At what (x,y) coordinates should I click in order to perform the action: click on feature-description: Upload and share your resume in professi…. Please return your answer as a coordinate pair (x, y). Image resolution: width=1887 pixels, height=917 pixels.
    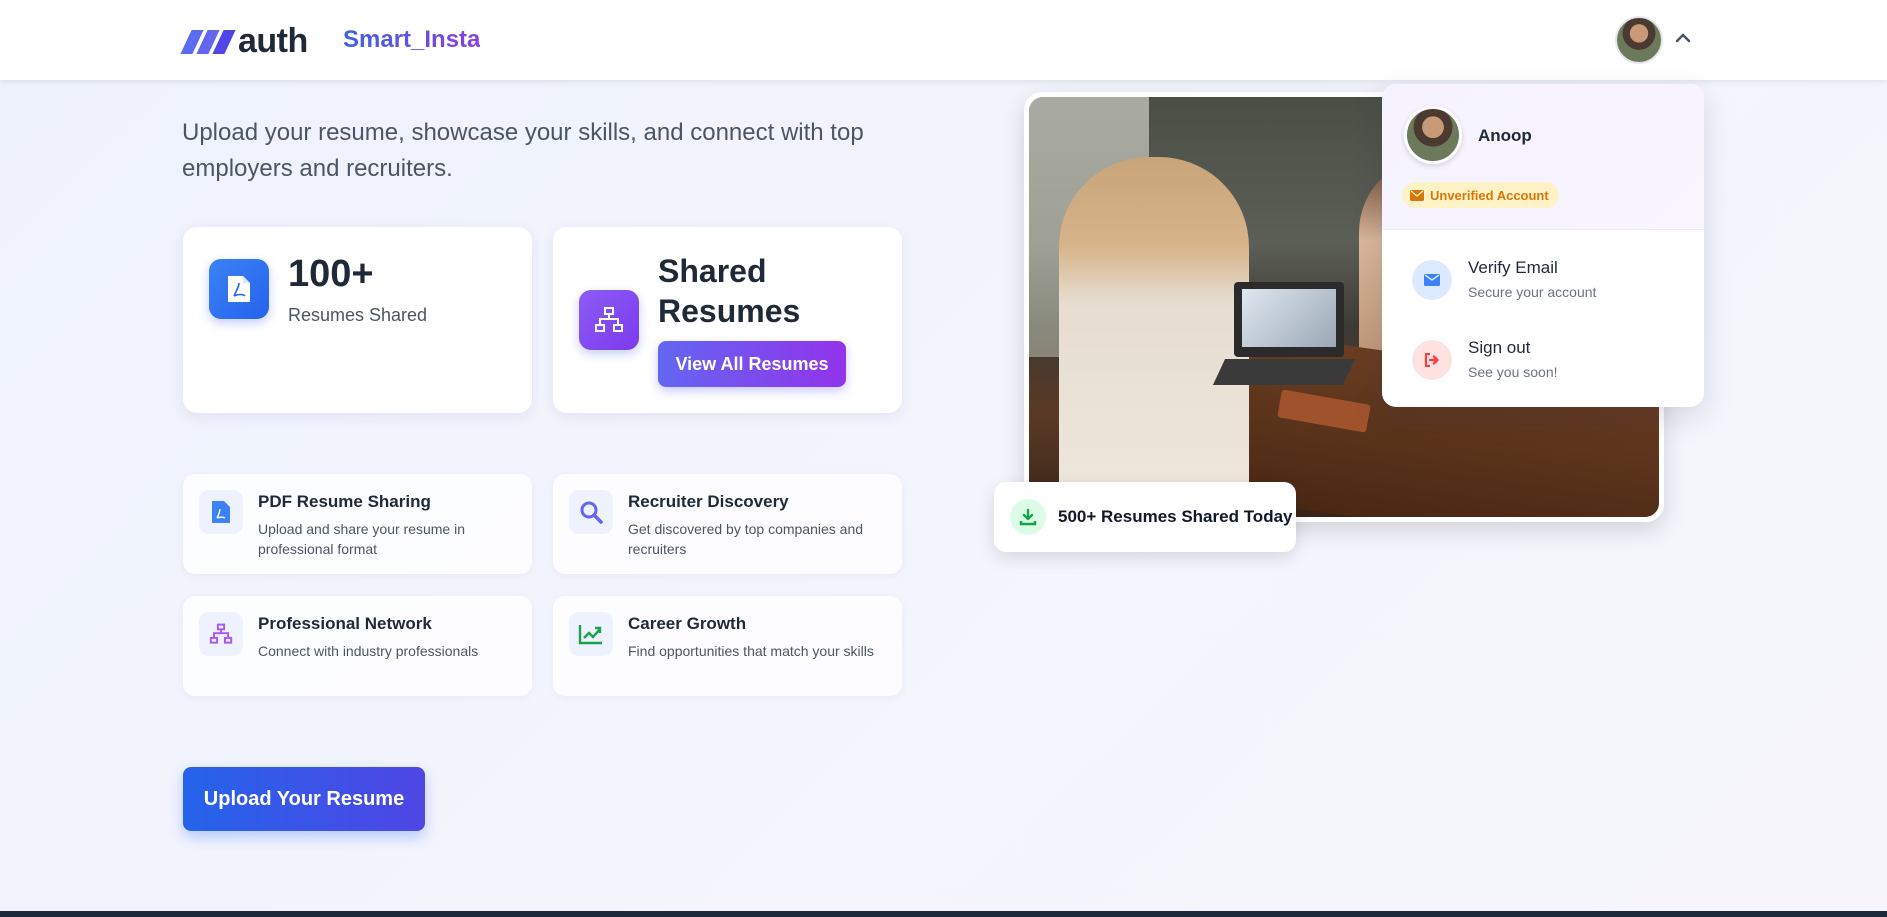
    Looking at the image, I should click on (362, 539).